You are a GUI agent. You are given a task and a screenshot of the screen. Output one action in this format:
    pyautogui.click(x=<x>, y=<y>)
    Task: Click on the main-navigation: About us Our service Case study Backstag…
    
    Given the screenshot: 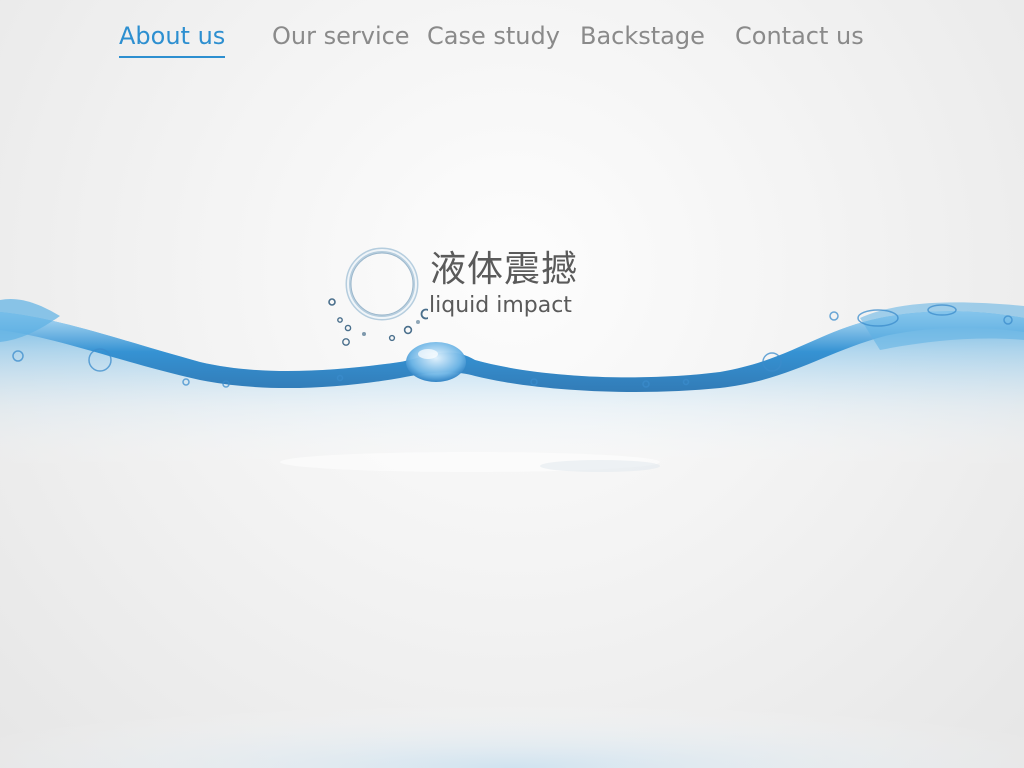 What is the action you would take?
    pyautogui.click(x=512, y=36)
    